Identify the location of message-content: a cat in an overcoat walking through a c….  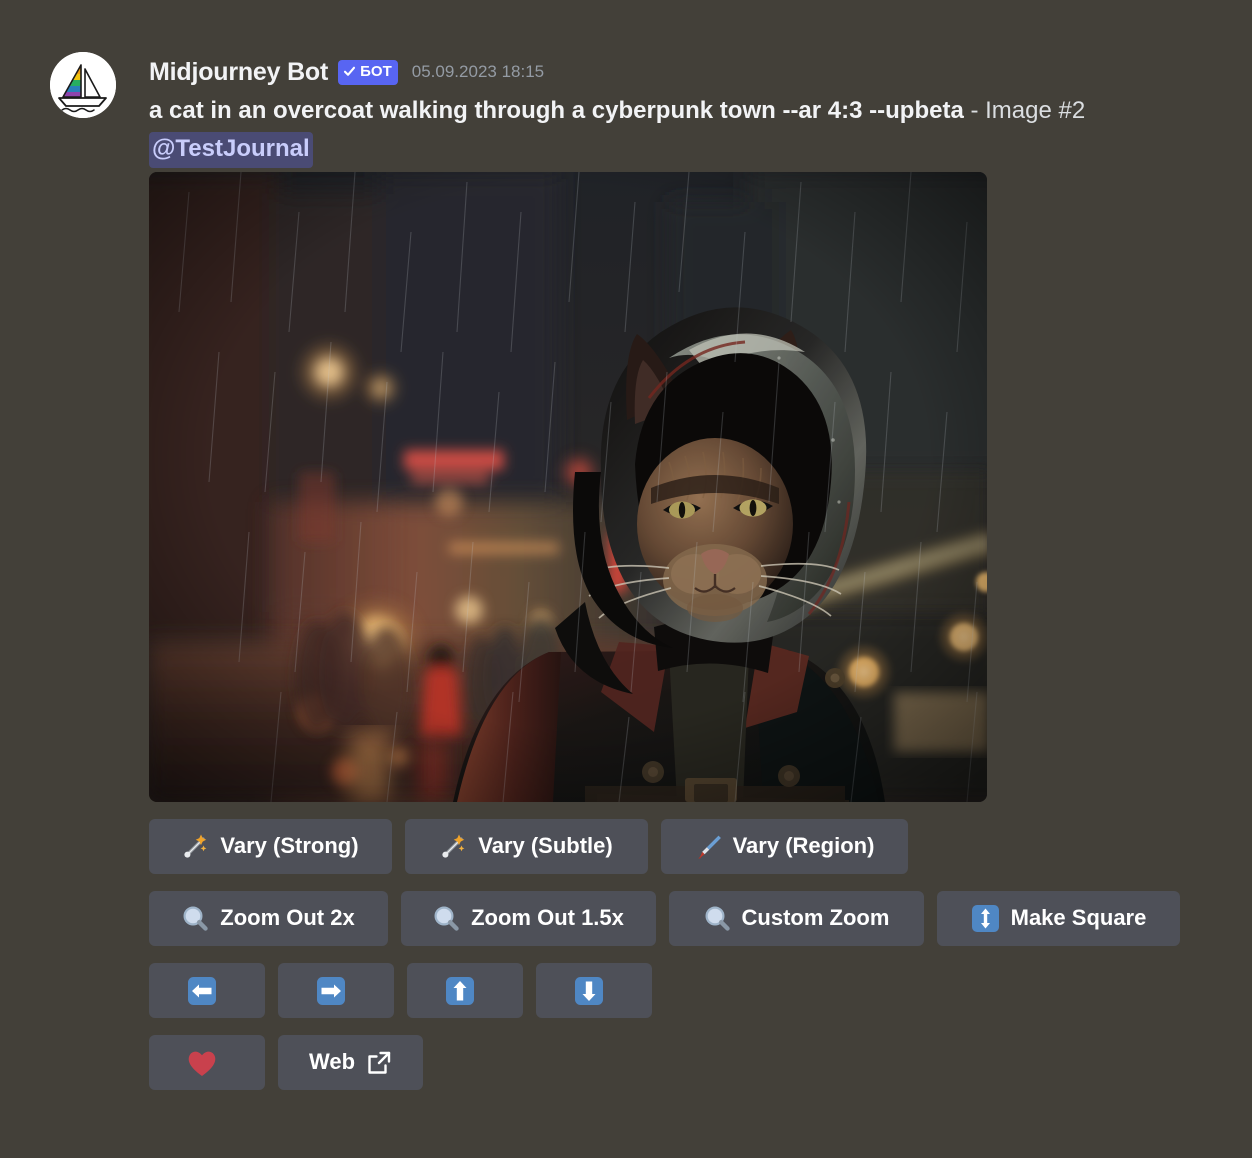
(694, 130).